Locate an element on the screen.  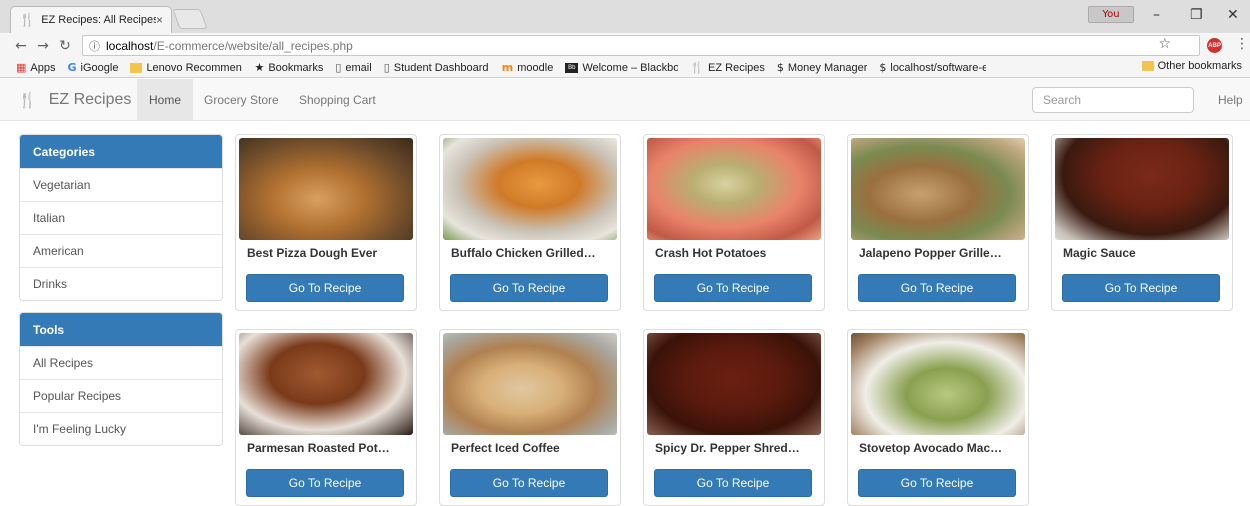
tool-feeling-lucky: I'm Feeling Lucky is located at coordinates (121, 428).